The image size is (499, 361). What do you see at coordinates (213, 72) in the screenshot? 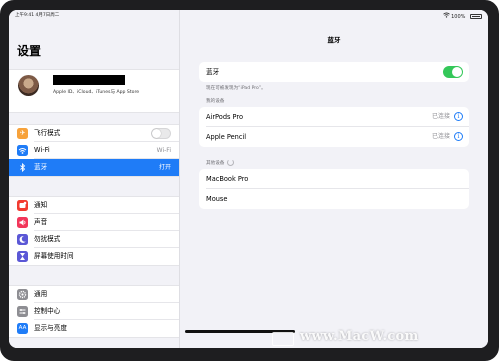
I see `bluetooth-label: 蓝牙` at bounding box center [213, 72].